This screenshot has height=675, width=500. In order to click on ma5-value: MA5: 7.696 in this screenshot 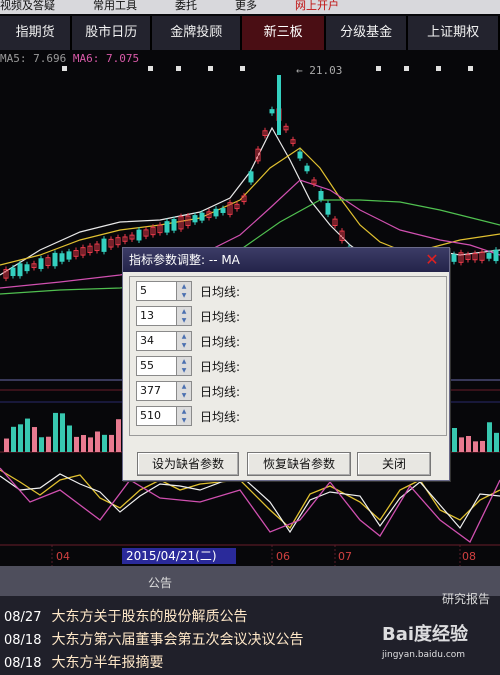, I will do `click(33, 58)`.